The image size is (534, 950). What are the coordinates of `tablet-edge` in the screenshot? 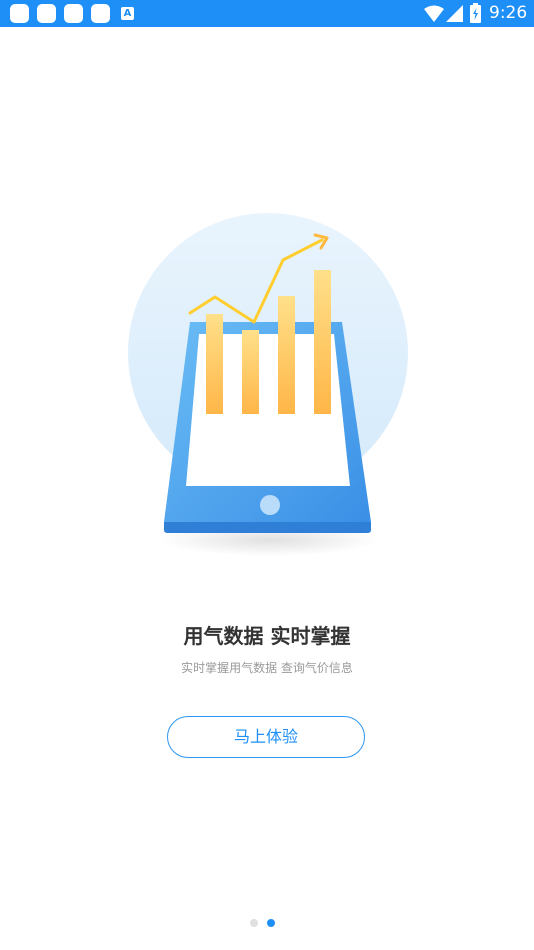 It's located at (267, 527).